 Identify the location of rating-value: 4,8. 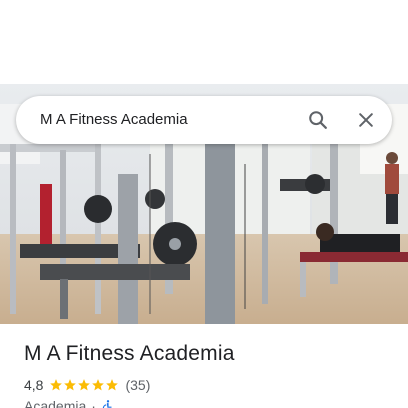
(34, 385).